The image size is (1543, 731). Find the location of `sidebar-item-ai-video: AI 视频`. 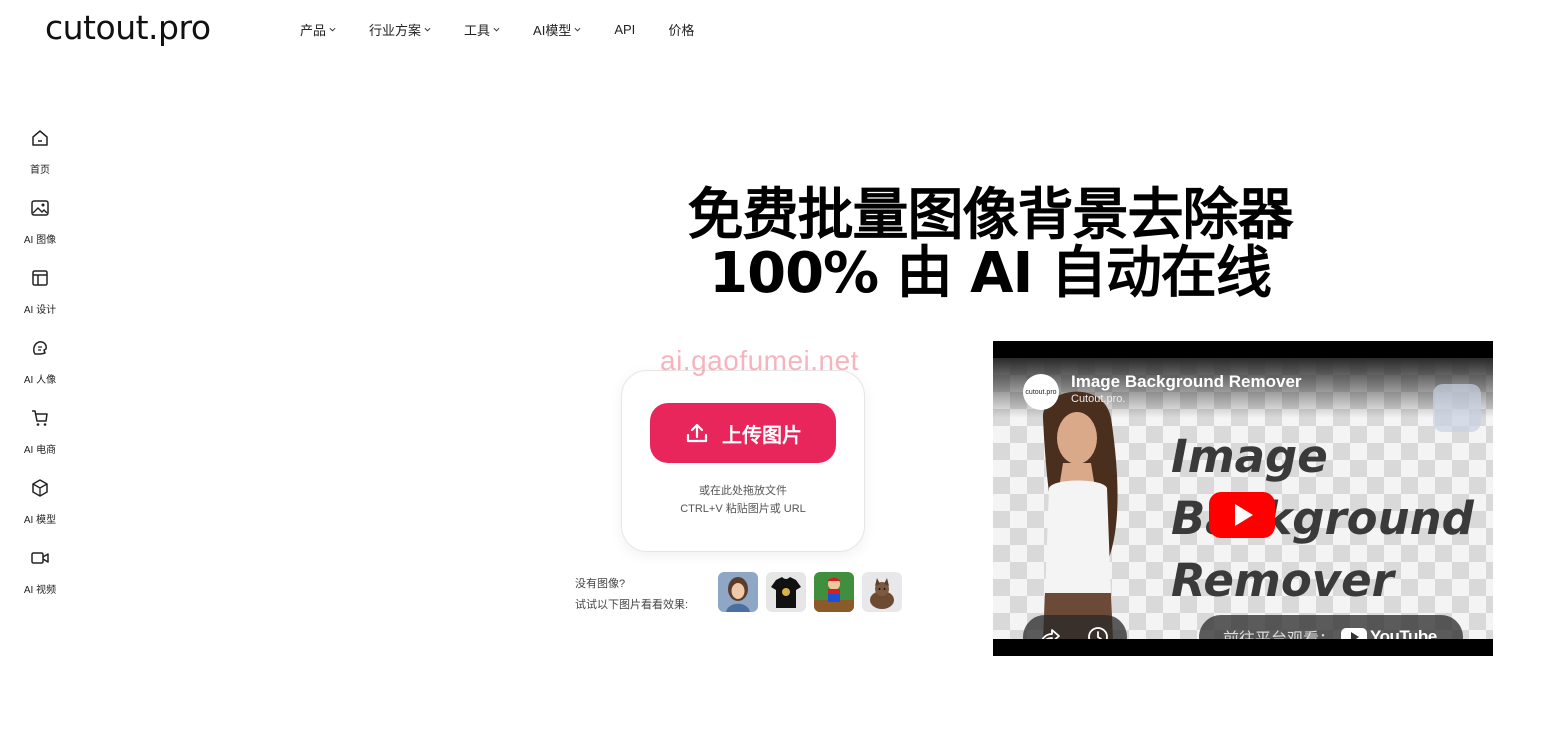

sidebar-item-ai-video: AI 视频 is located at coordinates (40, 570).